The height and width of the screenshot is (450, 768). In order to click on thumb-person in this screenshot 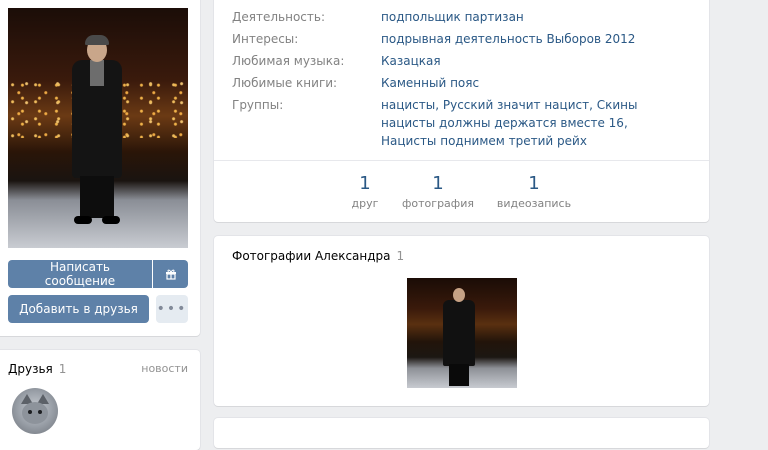, I will do `click(459, 337)`.